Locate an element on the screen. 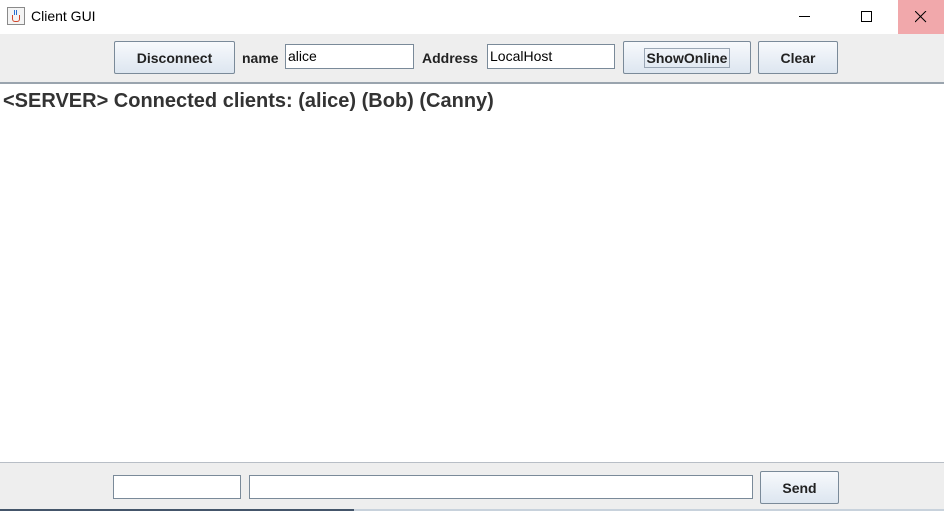 The height and width of the screenshot is (514, 944). close-icon is located at coordinates (921, 17).